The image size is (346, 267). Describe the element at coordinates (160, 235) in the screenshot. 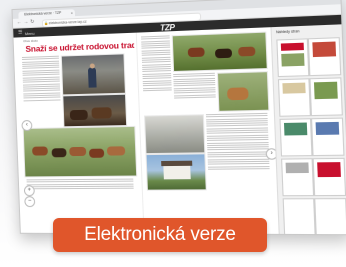

I see `electronic-version-badge: Elektronická verze` at that location.